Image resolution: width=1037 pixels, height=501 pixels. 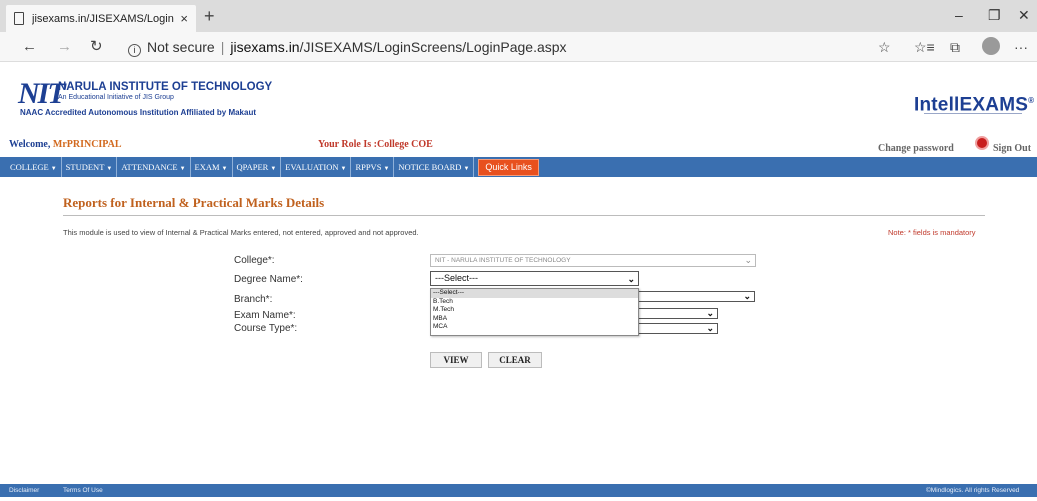 I want to click on nav-exam-label: EXAM, so click(x=207, y=167).